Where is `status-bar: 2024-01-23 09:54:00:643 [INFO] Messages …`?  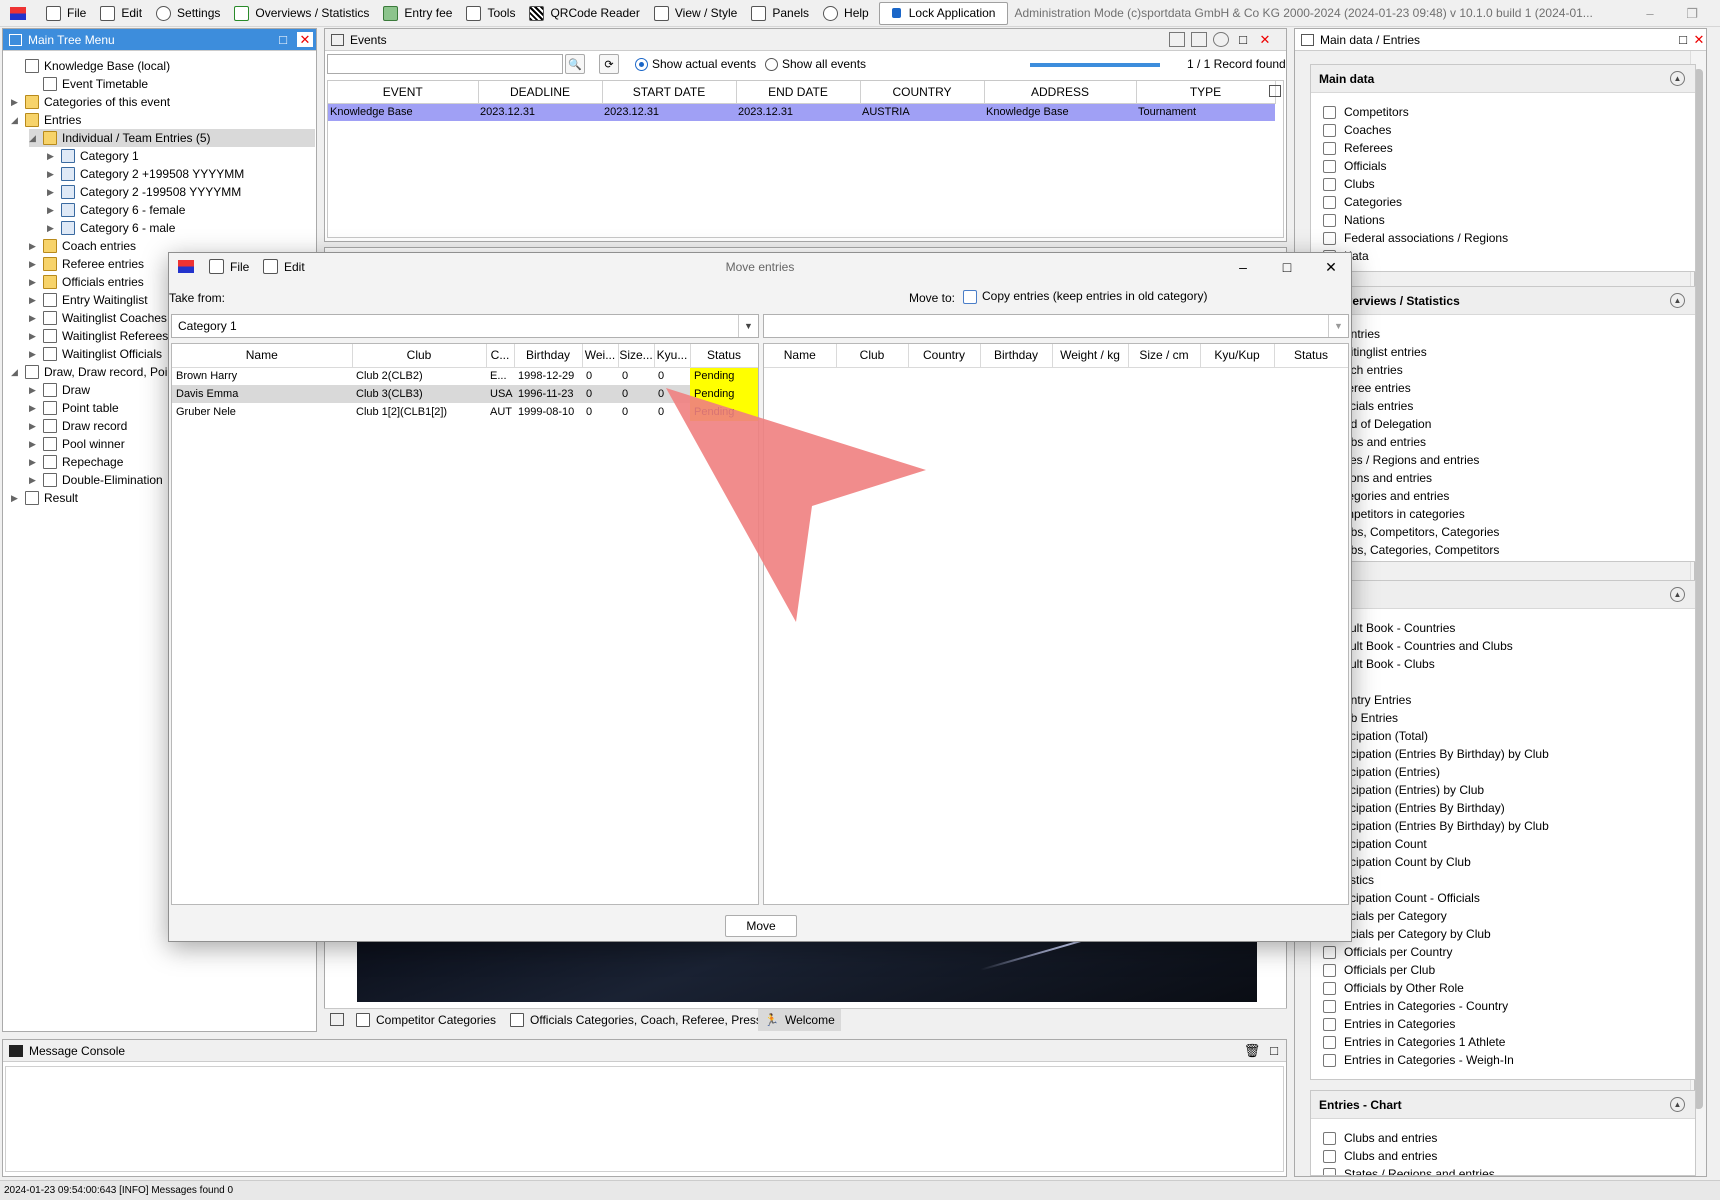
status-bar: 2024-01-23 09:54:00:643 [INFO] Messages … is located at coordinates (860, 1190).